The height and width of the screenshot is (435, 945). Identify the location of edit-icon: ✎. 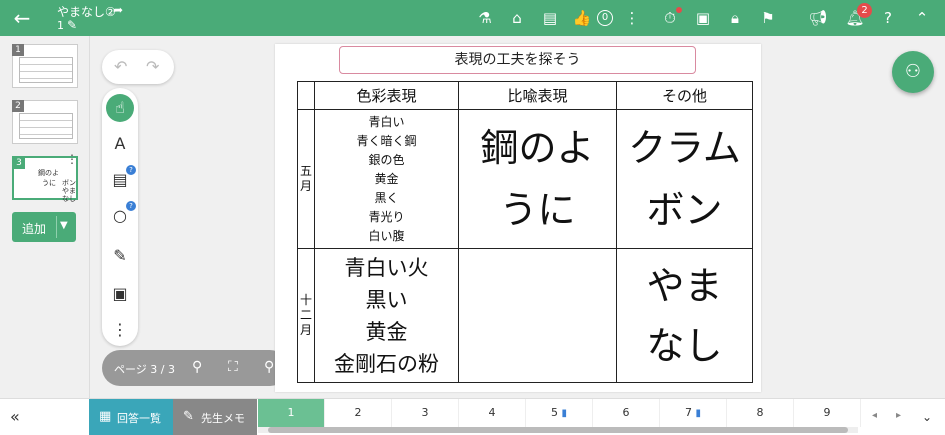
(188, 416).